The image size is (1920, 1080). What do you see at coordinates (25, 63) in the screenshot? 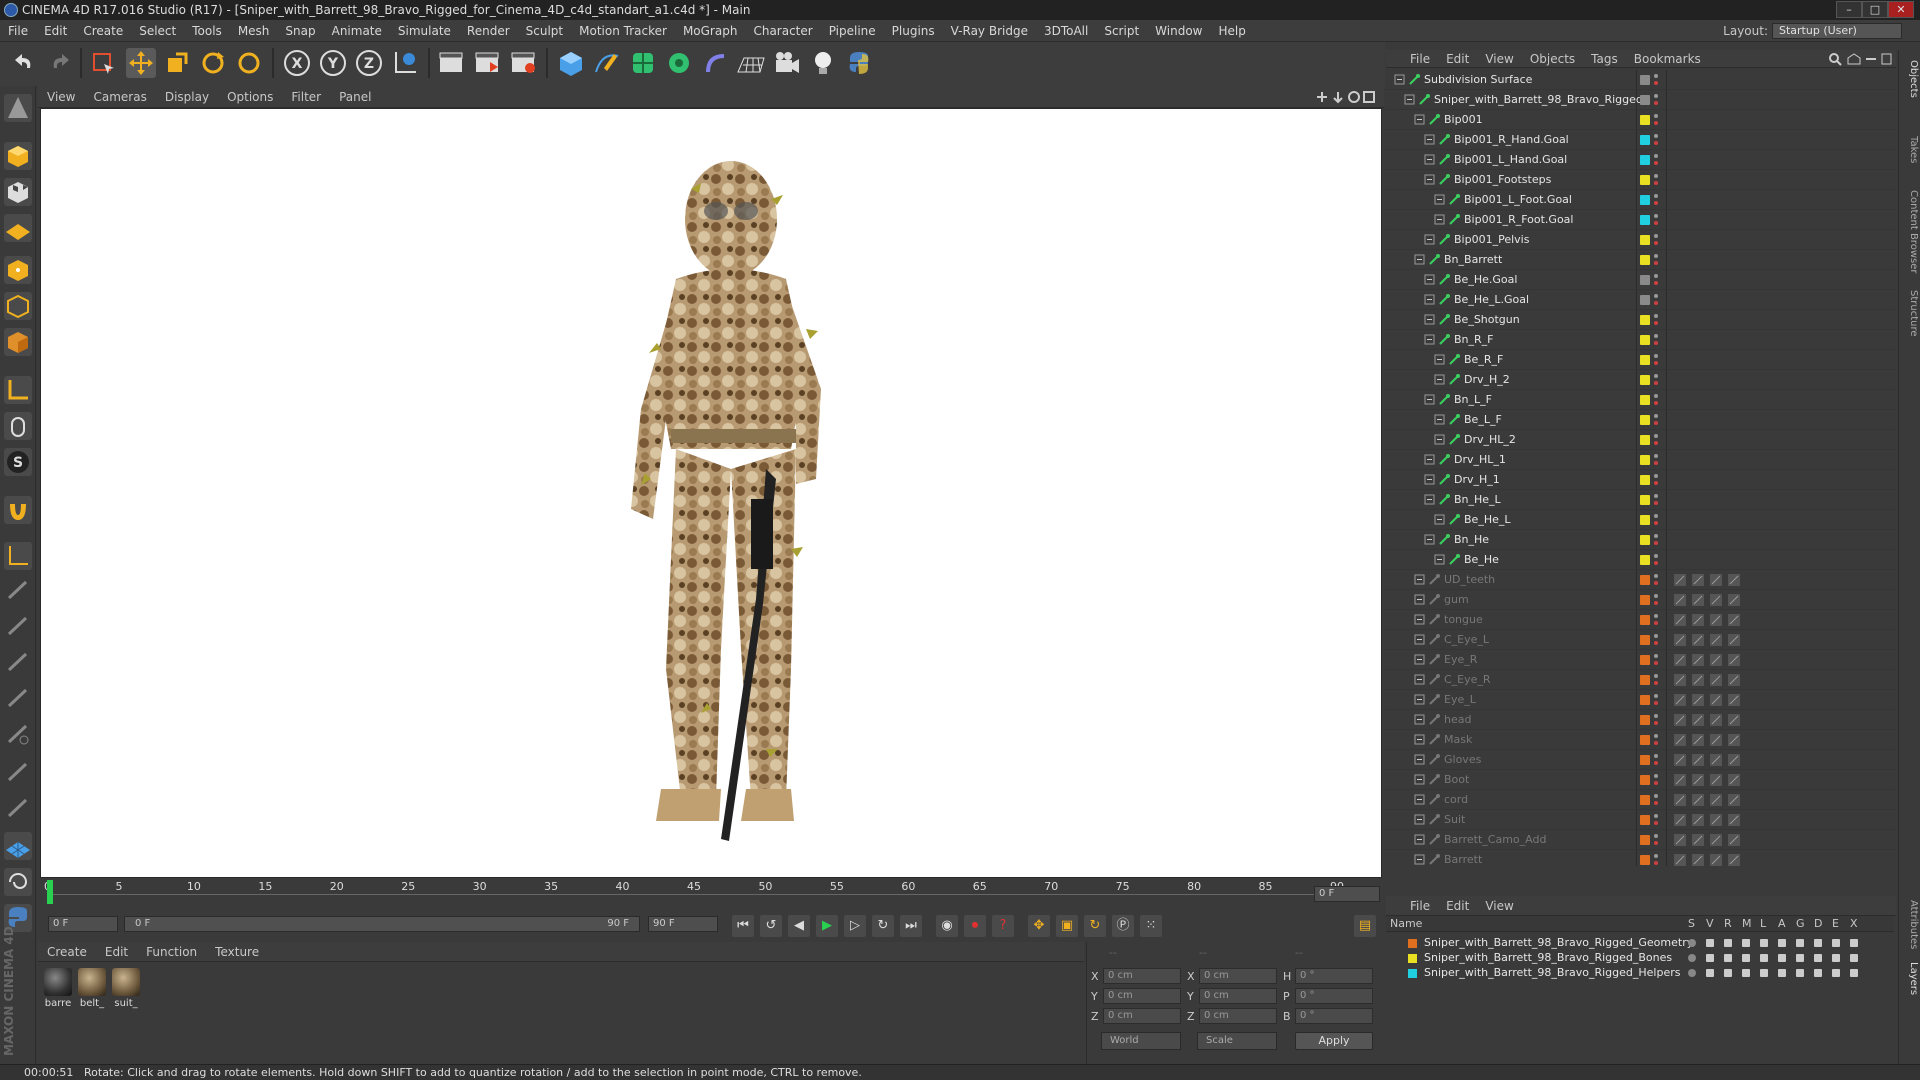
I see `undo-button` at bounding box center [25, 63].